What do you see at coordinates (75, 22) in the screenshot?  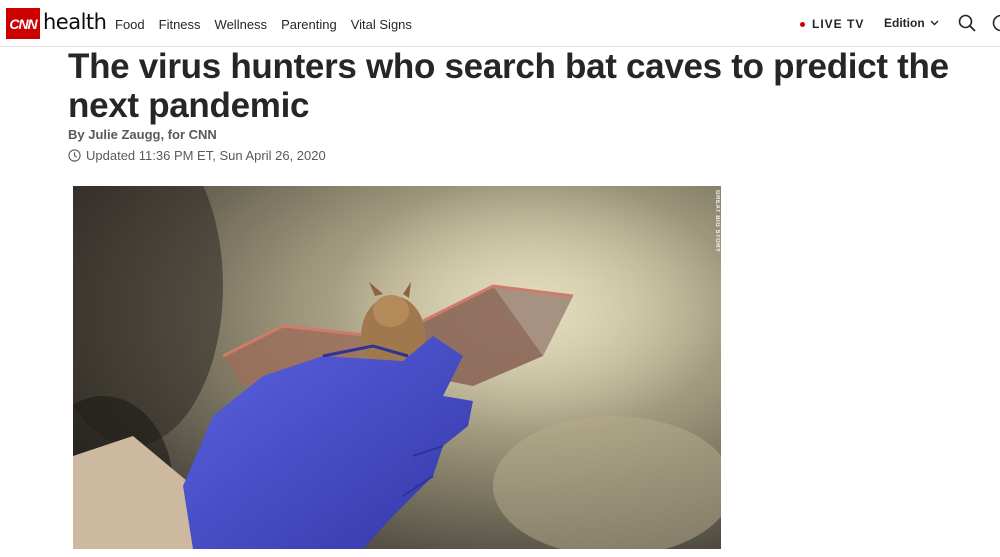 I see `section-logo-health: health` at bounding box center [75, 22].